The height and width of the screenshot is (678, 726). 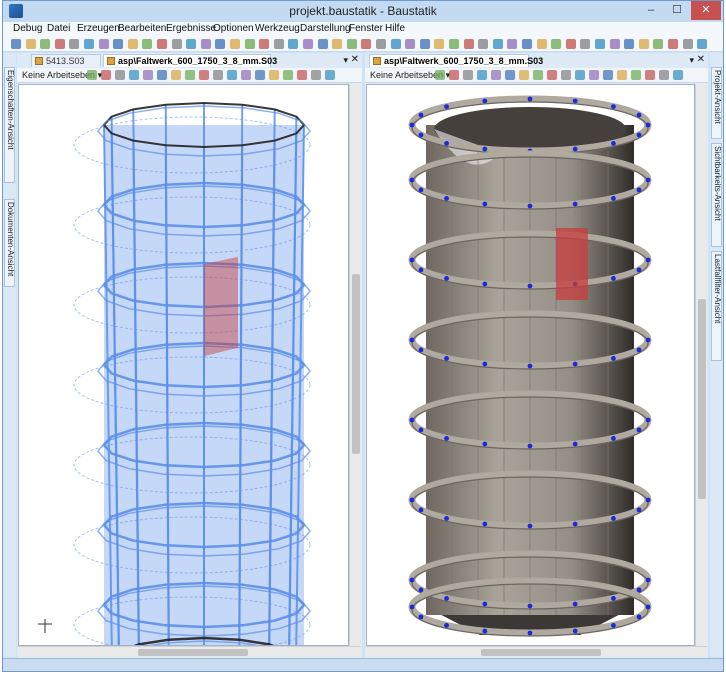 What do you see at coordinates (58, 28) in the screenshot?
I see `menu-datei: Datei` at bounding box center [58, 28].